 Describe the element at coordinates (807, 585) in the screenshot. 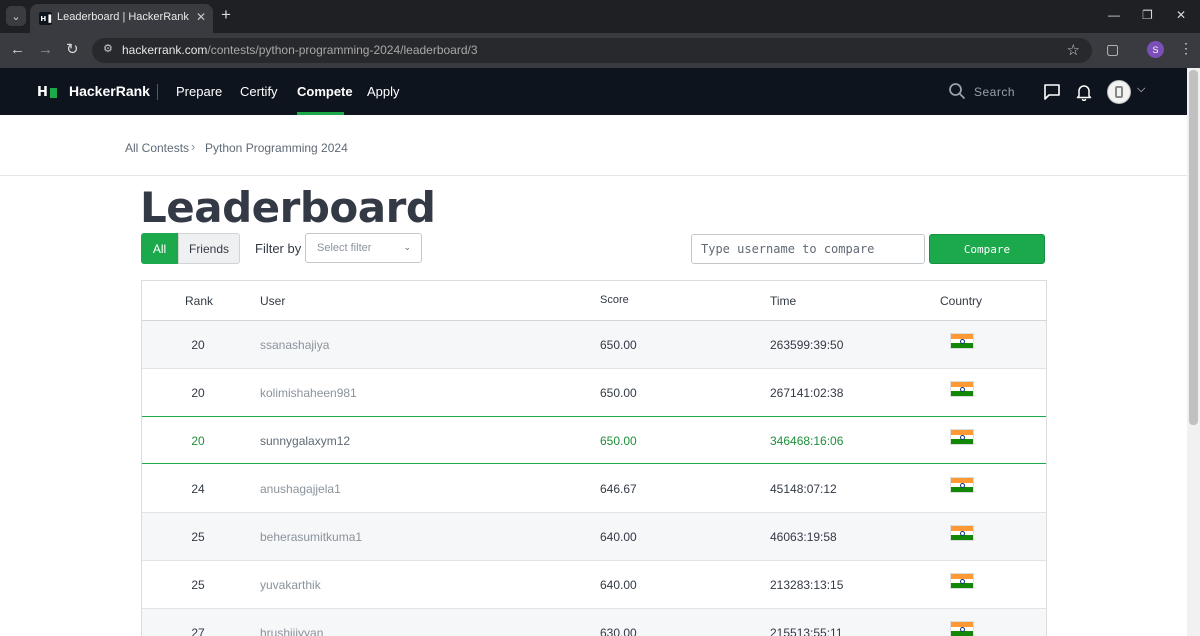

I see `row-time: 213283:13:15` at that location.